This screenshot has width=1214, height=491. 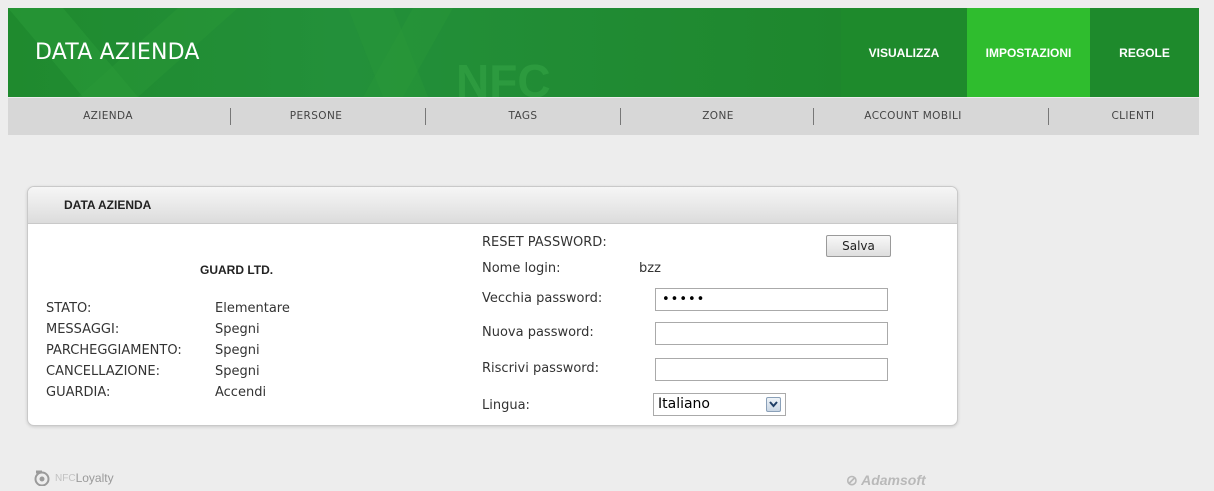 What do you see at coordinates (94, 478) in the screenshot?
I see `nfc-logo-text: Loyalty` at bounding box center [94, 478].